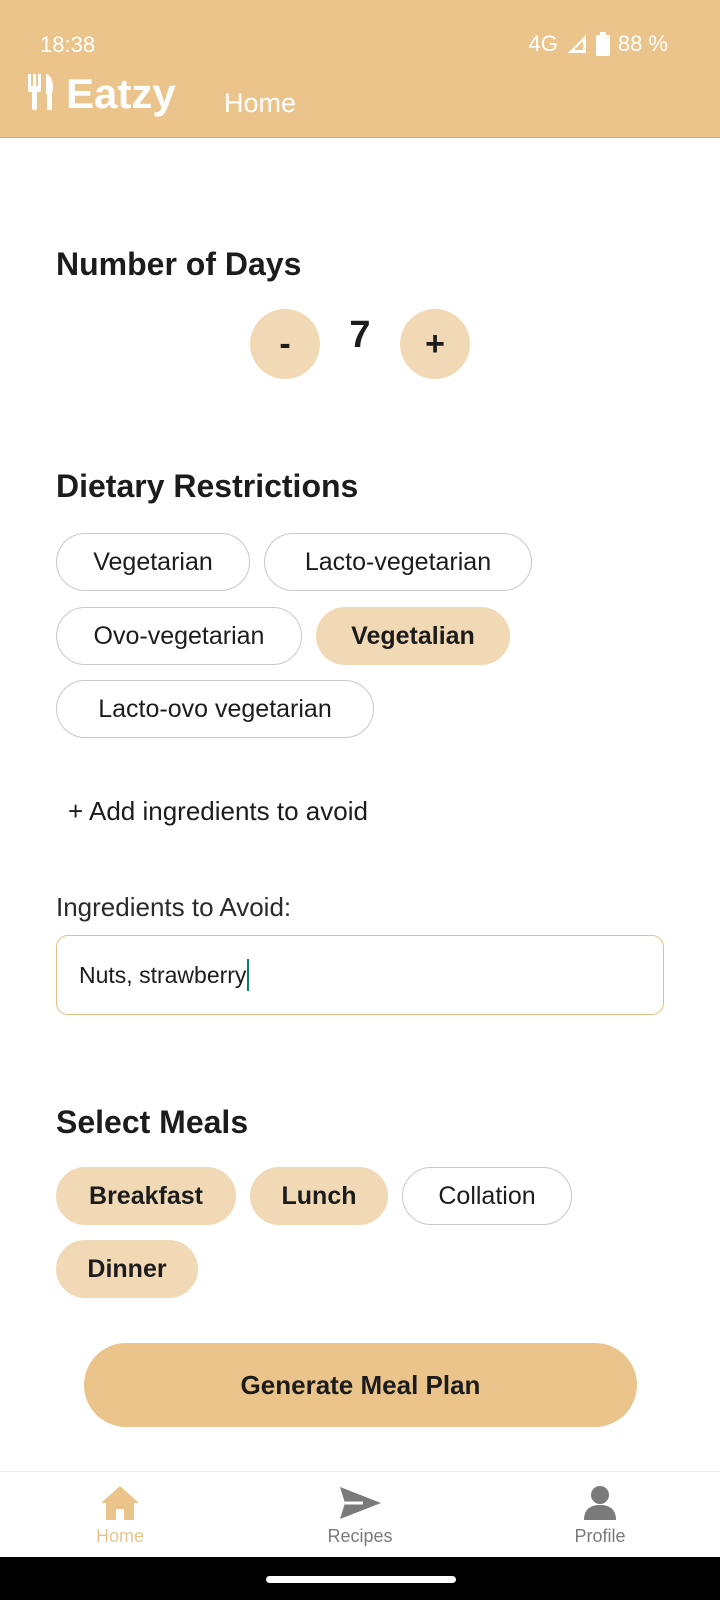 This screenshot has width=720, height=1600. Describe the element at coordinates (68, 44) in the screenshot. I see `status-time: 18:38` at that location.